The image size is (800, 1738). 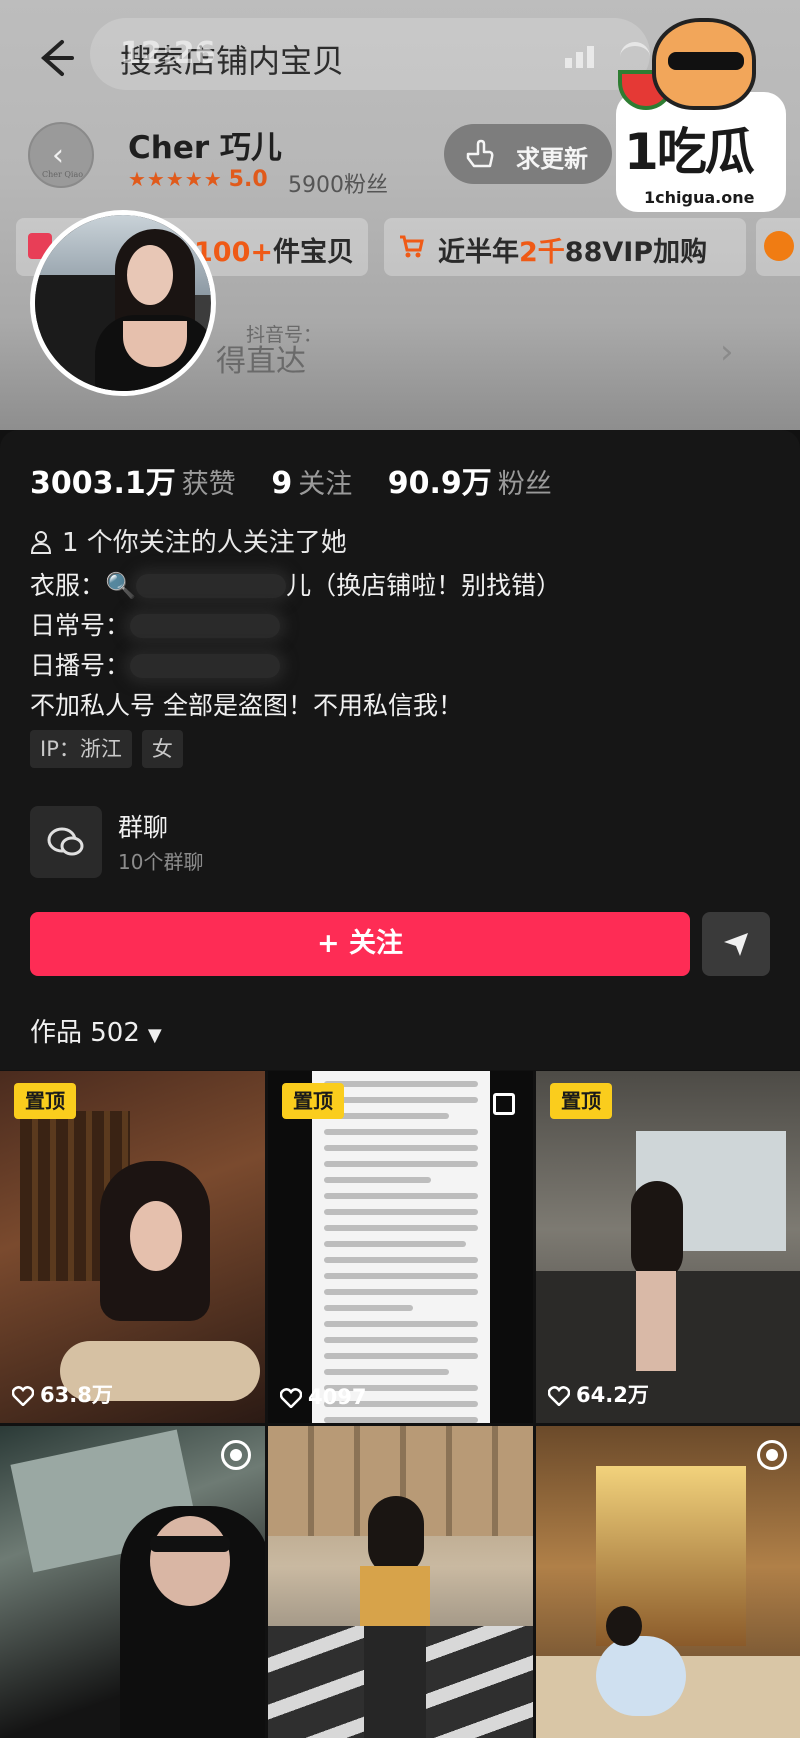 I want to click on hand-pointer-icon, so click(x=480, y=153).